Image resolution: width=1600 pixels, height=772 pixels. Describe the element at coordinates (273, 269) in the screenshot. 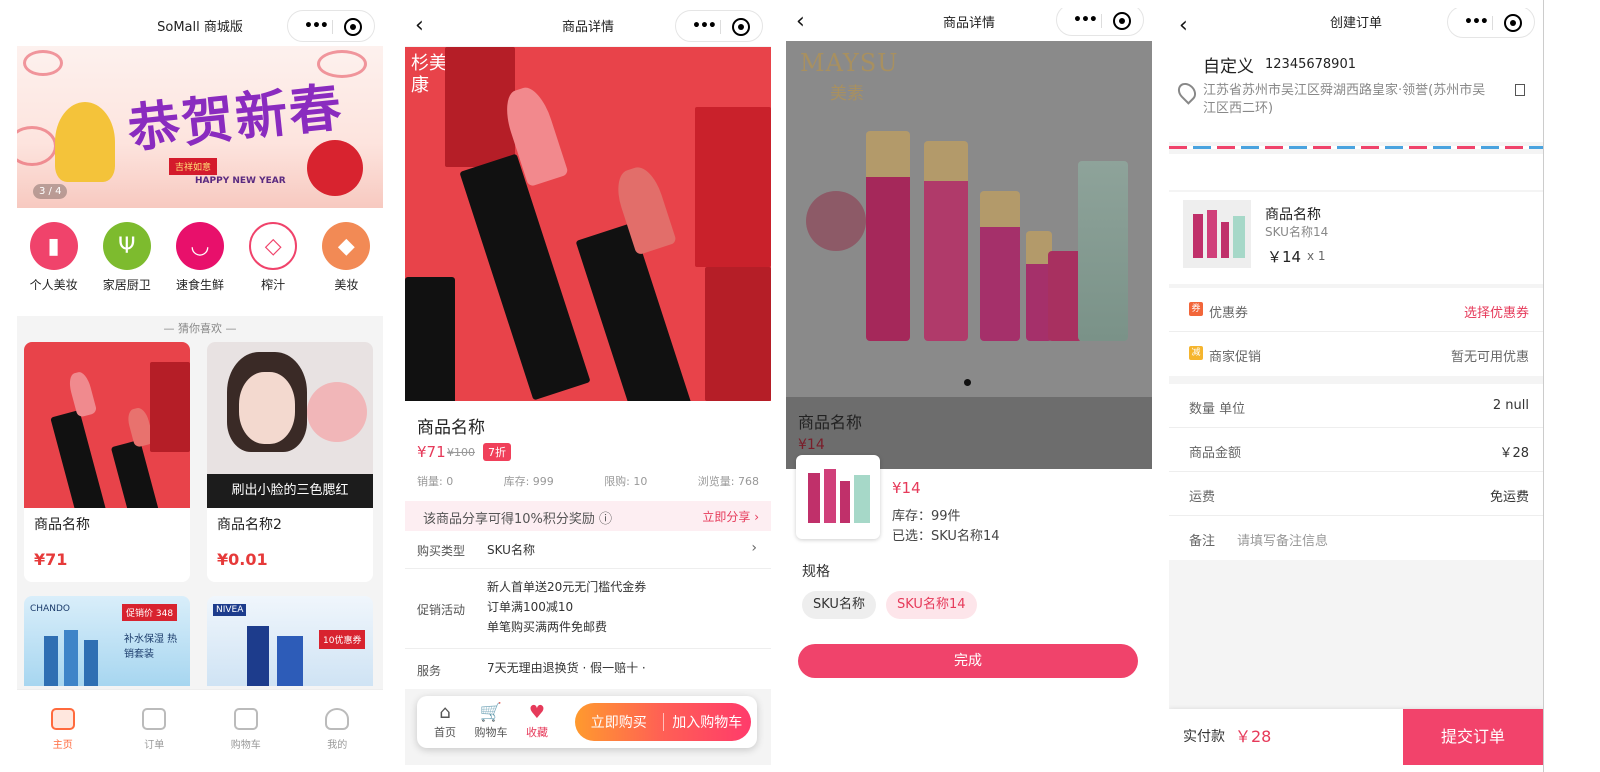

I see `category-item: ◇ 榨汁` at that location.